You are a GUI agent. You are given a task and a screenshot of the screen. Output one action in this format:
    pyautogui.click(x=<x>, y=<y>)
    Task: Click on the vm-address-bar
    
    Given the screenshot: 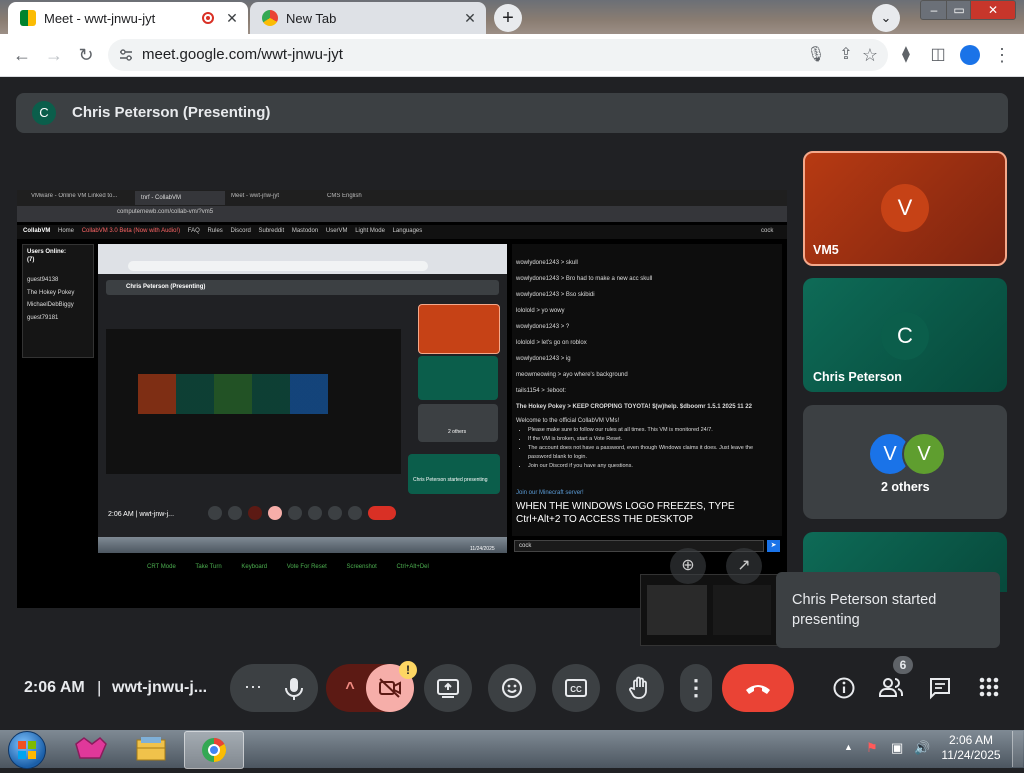 What is the action you would take?
    pyautogui.click(x=278, y=266)
    